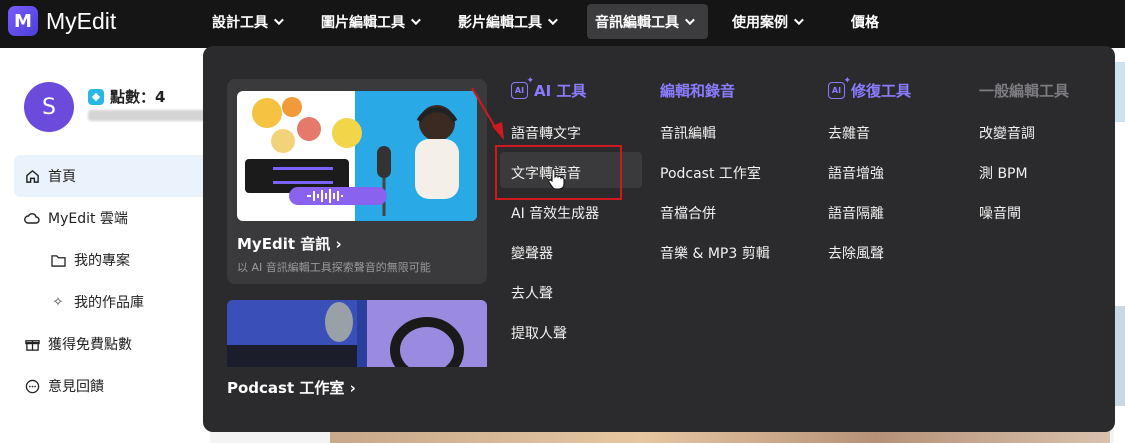 The height and width of the screenshot is (443, 1125). Describe the element at coordinates (62, 177) in the screenshot. I see `sidebar-item-label: 首頁` at that location.